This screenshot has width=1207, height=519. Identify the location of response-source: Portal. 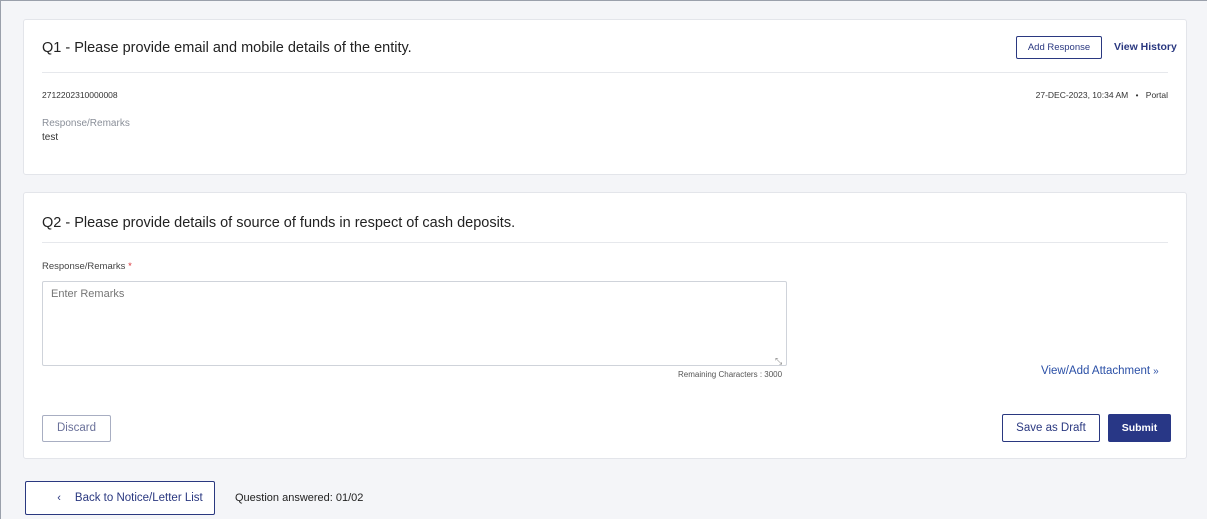
(1156, 95).